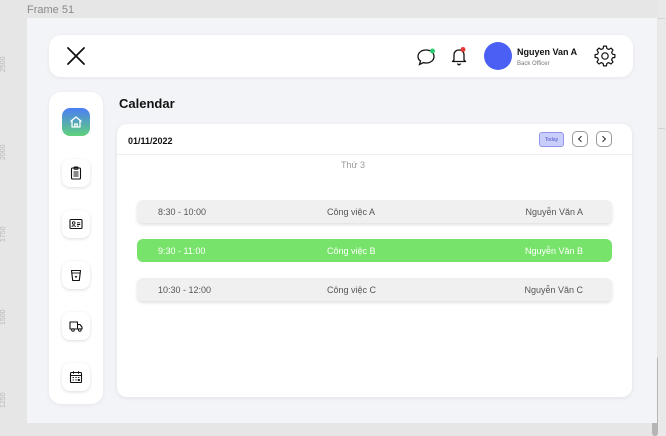 The image size is (666, 436). I want to click on contact-card-icon, so click(76, 224).